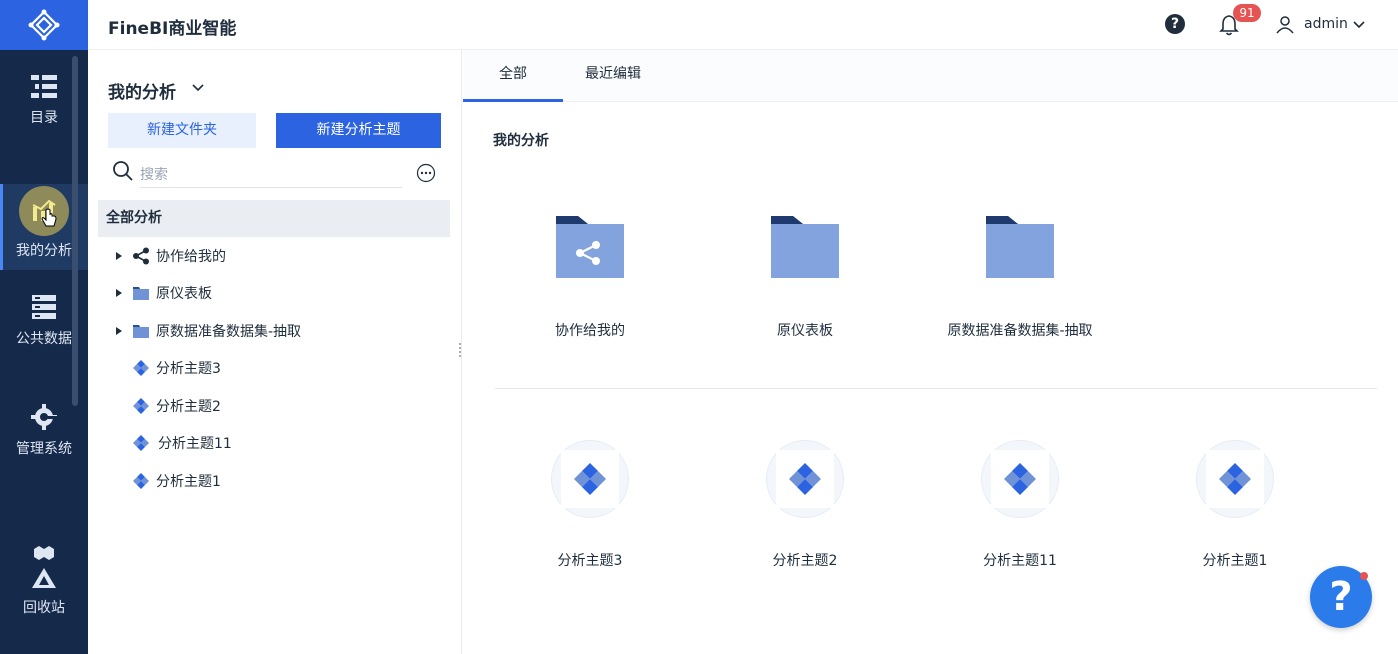 The height and width of the screenshot is (654, 1398). I want to click on theme-card: 分析主题1, so click(1235, 505).